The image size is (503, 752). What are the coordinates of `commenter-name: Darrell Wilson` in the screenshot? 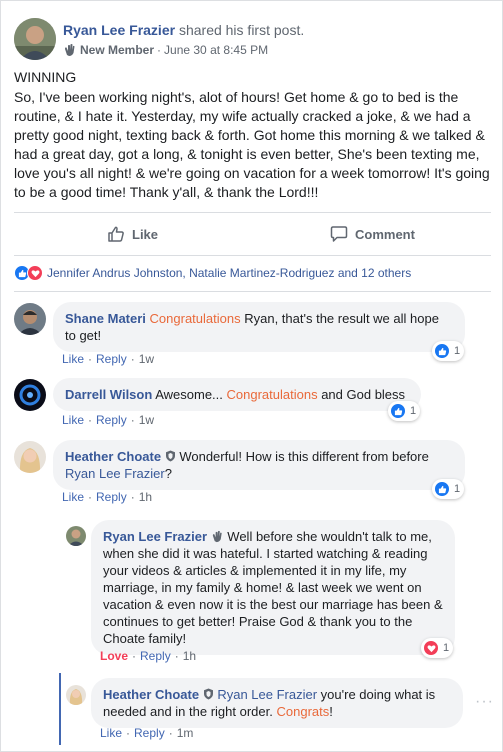 It's located at (108, 394).